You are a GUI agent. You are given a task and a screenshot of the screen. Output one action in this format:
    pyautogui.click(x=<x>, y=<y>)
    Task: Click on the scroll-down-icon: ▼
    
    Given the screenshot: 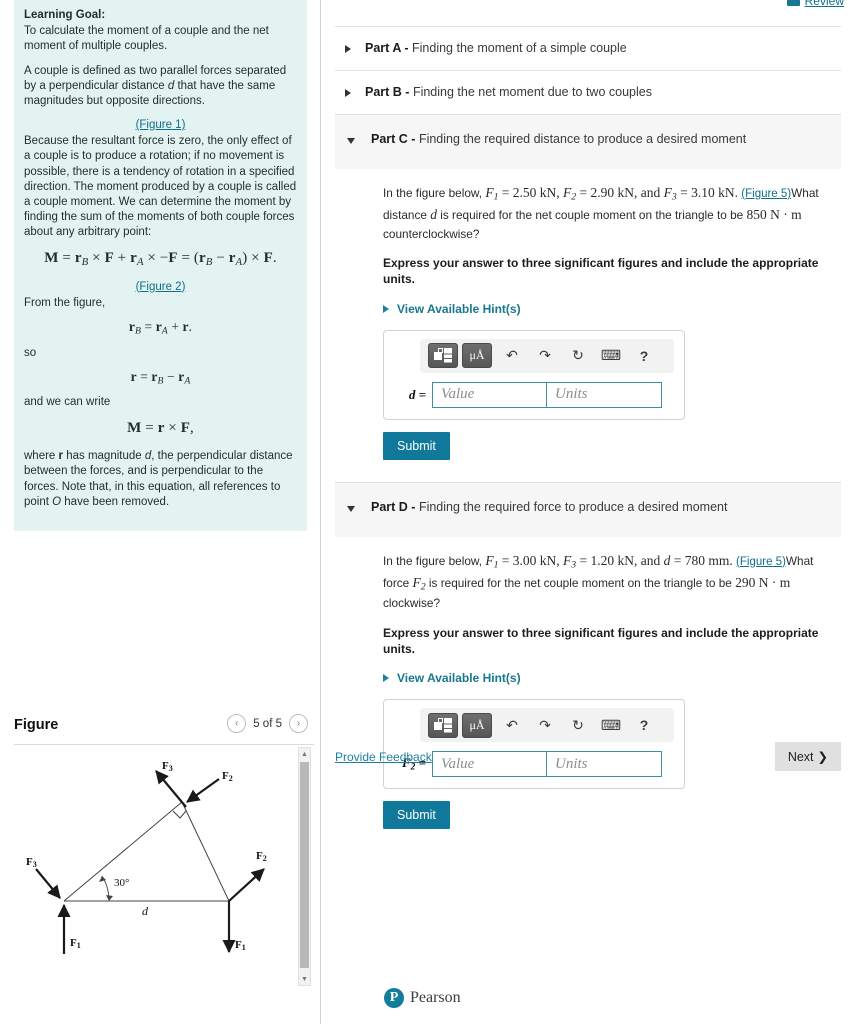 What is the action you would take?
    pyautogui.click(x=304, y=979)
    